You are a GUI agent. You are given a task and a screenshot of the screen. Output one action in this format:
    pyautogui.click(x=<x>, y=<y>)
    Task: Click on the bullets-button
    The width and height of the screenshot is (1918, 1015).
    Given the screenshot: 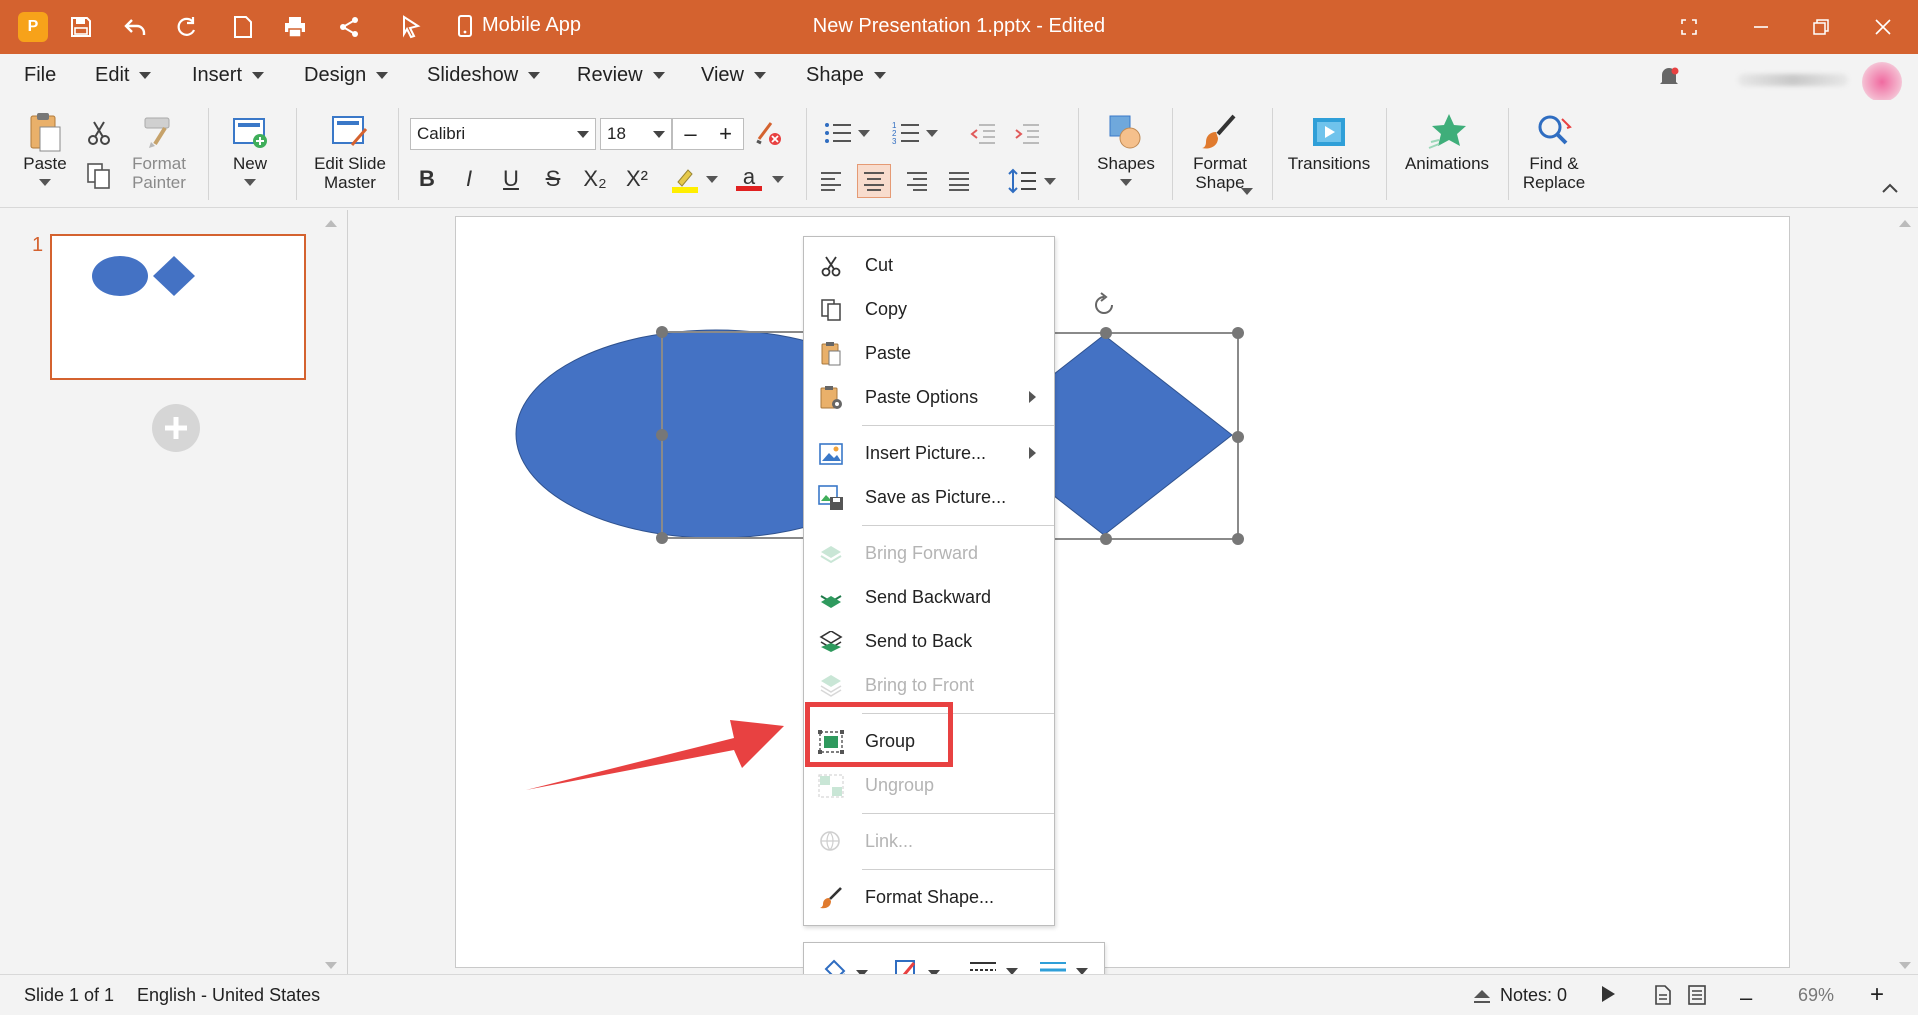 What is the action you would take?
    pyautogui.click(x=847, y=133)
    